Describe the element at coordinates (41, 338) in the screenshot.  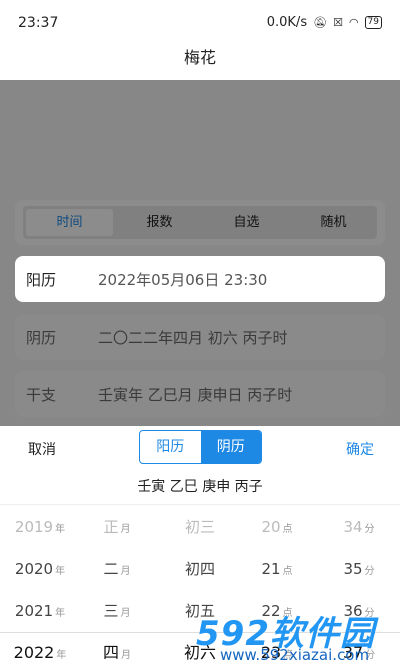
I see `row-label: 阴历` at that location.